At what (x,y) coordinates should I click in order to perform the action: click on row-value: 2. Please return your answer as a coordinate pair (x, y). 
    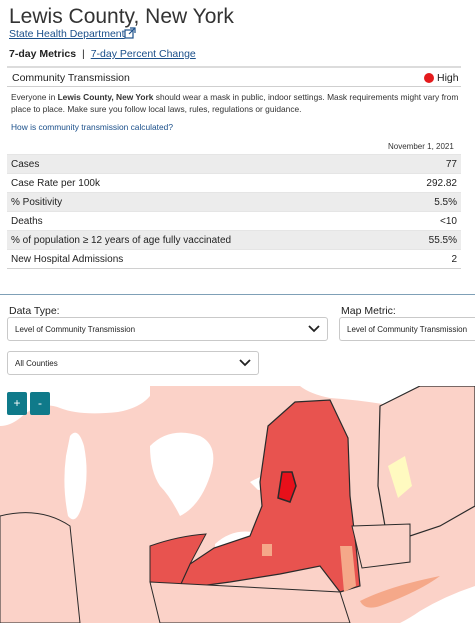
    Looking at the image, I should click on (454, 259).